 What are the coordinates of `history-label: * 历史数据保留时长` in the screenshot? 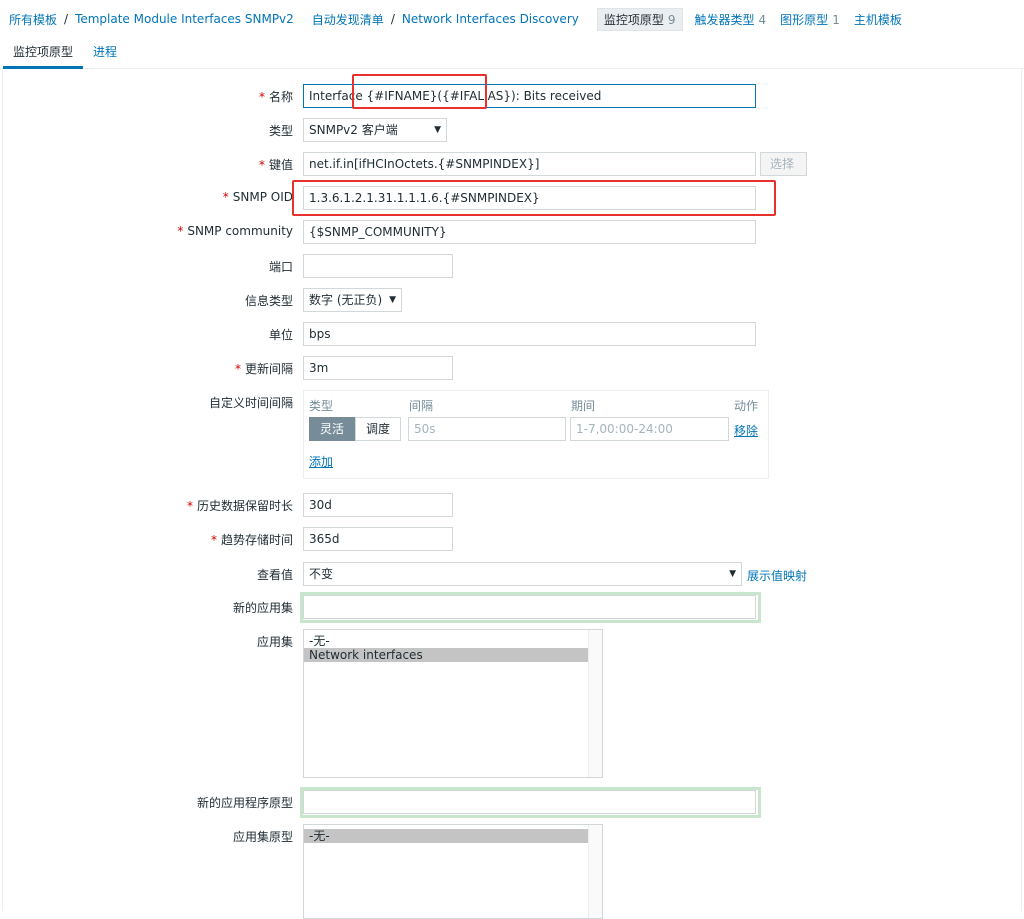 It's located at (239, 506).